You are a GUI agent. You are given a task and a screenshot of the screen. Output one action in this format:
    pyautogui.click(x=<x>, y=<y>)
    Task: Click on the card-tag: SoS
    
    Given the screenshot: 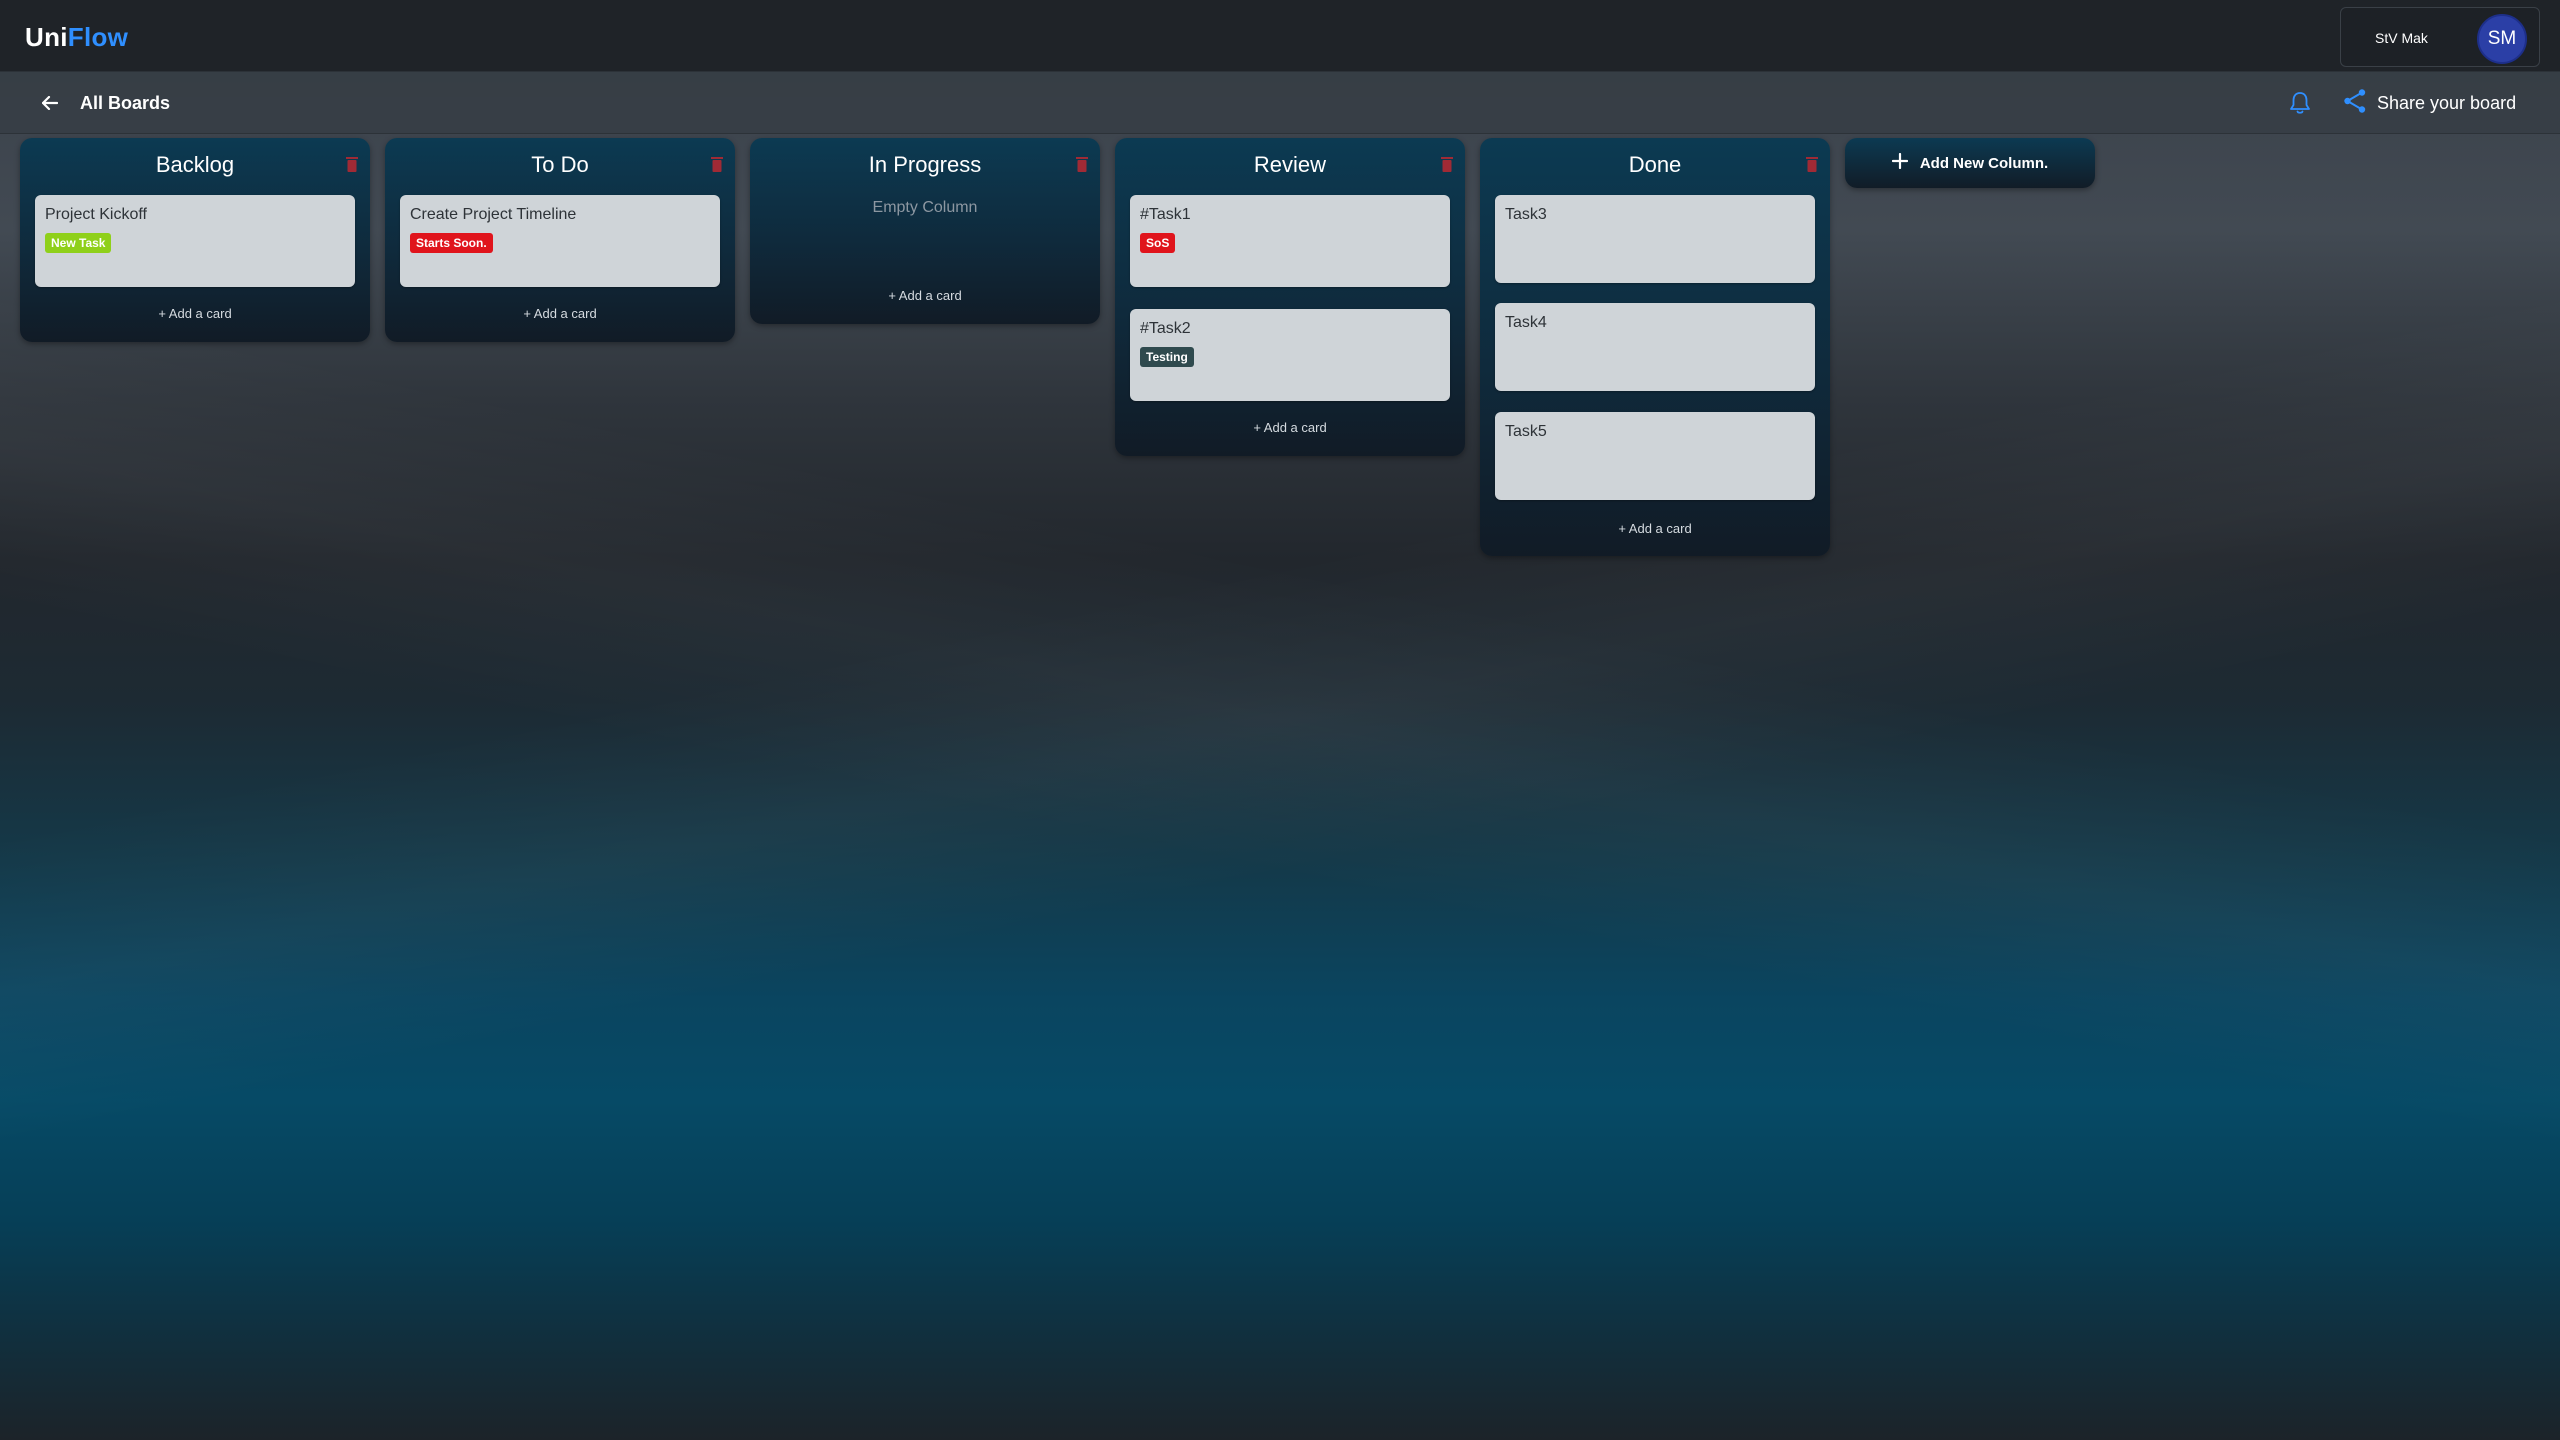 What is the action you would take?
    pyautogui.click(x=1158, y=243)
    